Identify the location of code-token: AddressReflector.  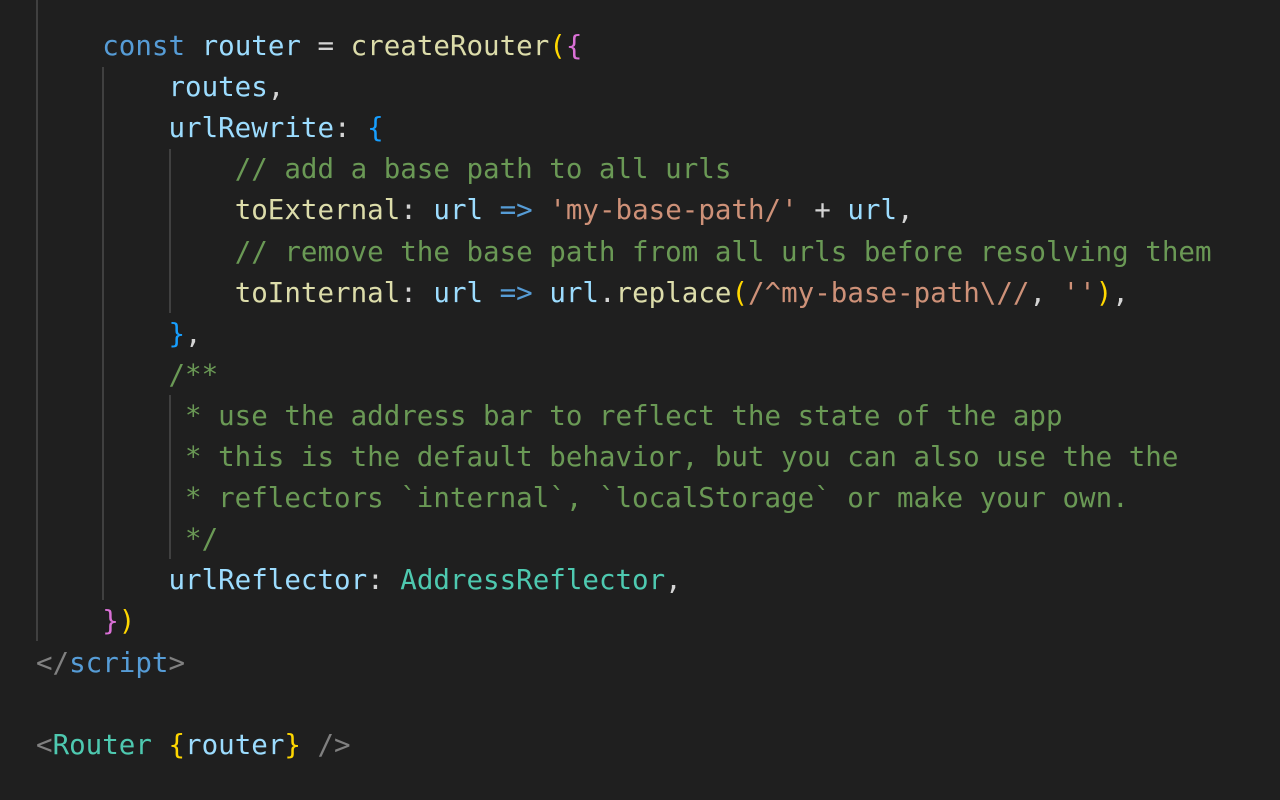
(533, 580).